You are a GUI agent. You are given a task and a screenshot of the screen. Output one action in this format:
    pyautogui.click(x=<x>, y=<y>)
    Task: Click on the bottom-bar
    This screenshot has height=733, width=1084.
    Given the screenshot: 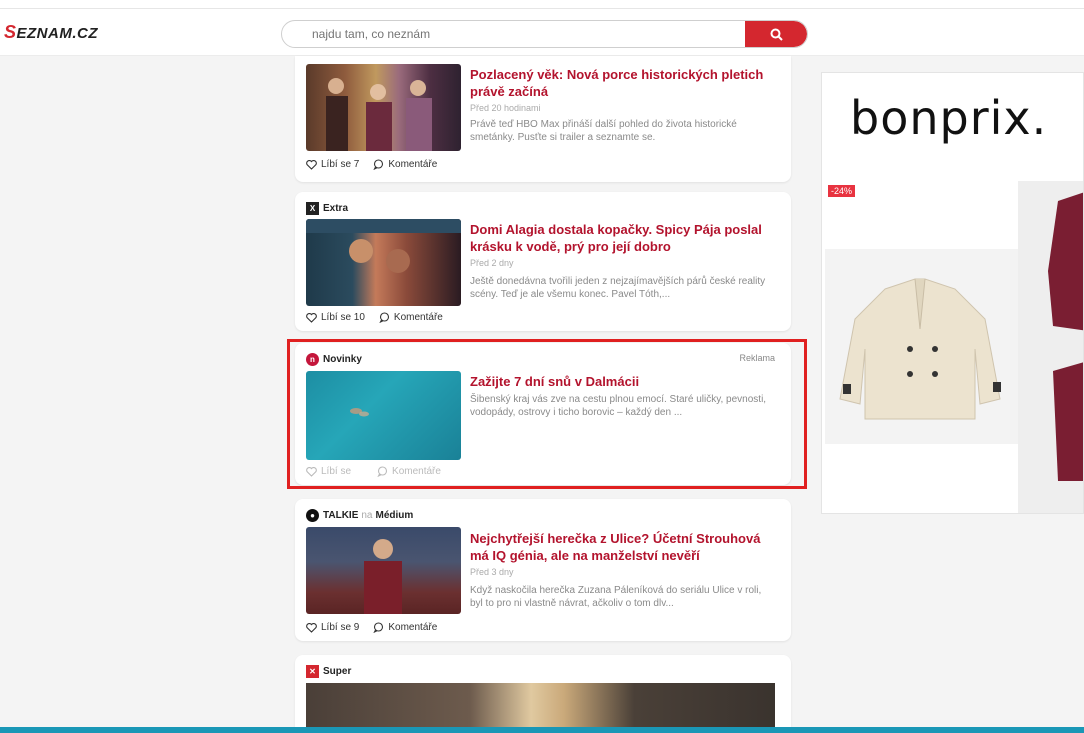 What is the action you would take?
    pyautogui.click(x=542, y=730)
    